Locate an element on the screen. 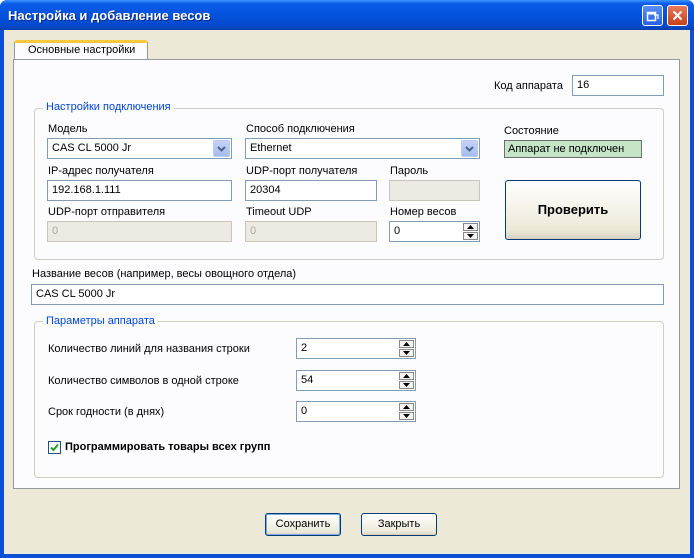 The image size is (694, 558). password-label: Пароль is located at coordinates (409, 171).